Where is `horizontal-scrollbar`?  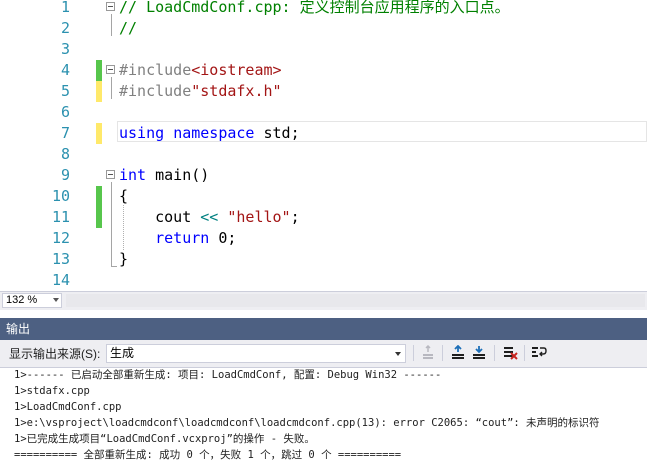
horizontal-scrollbar is located at coordinates (355, 300).